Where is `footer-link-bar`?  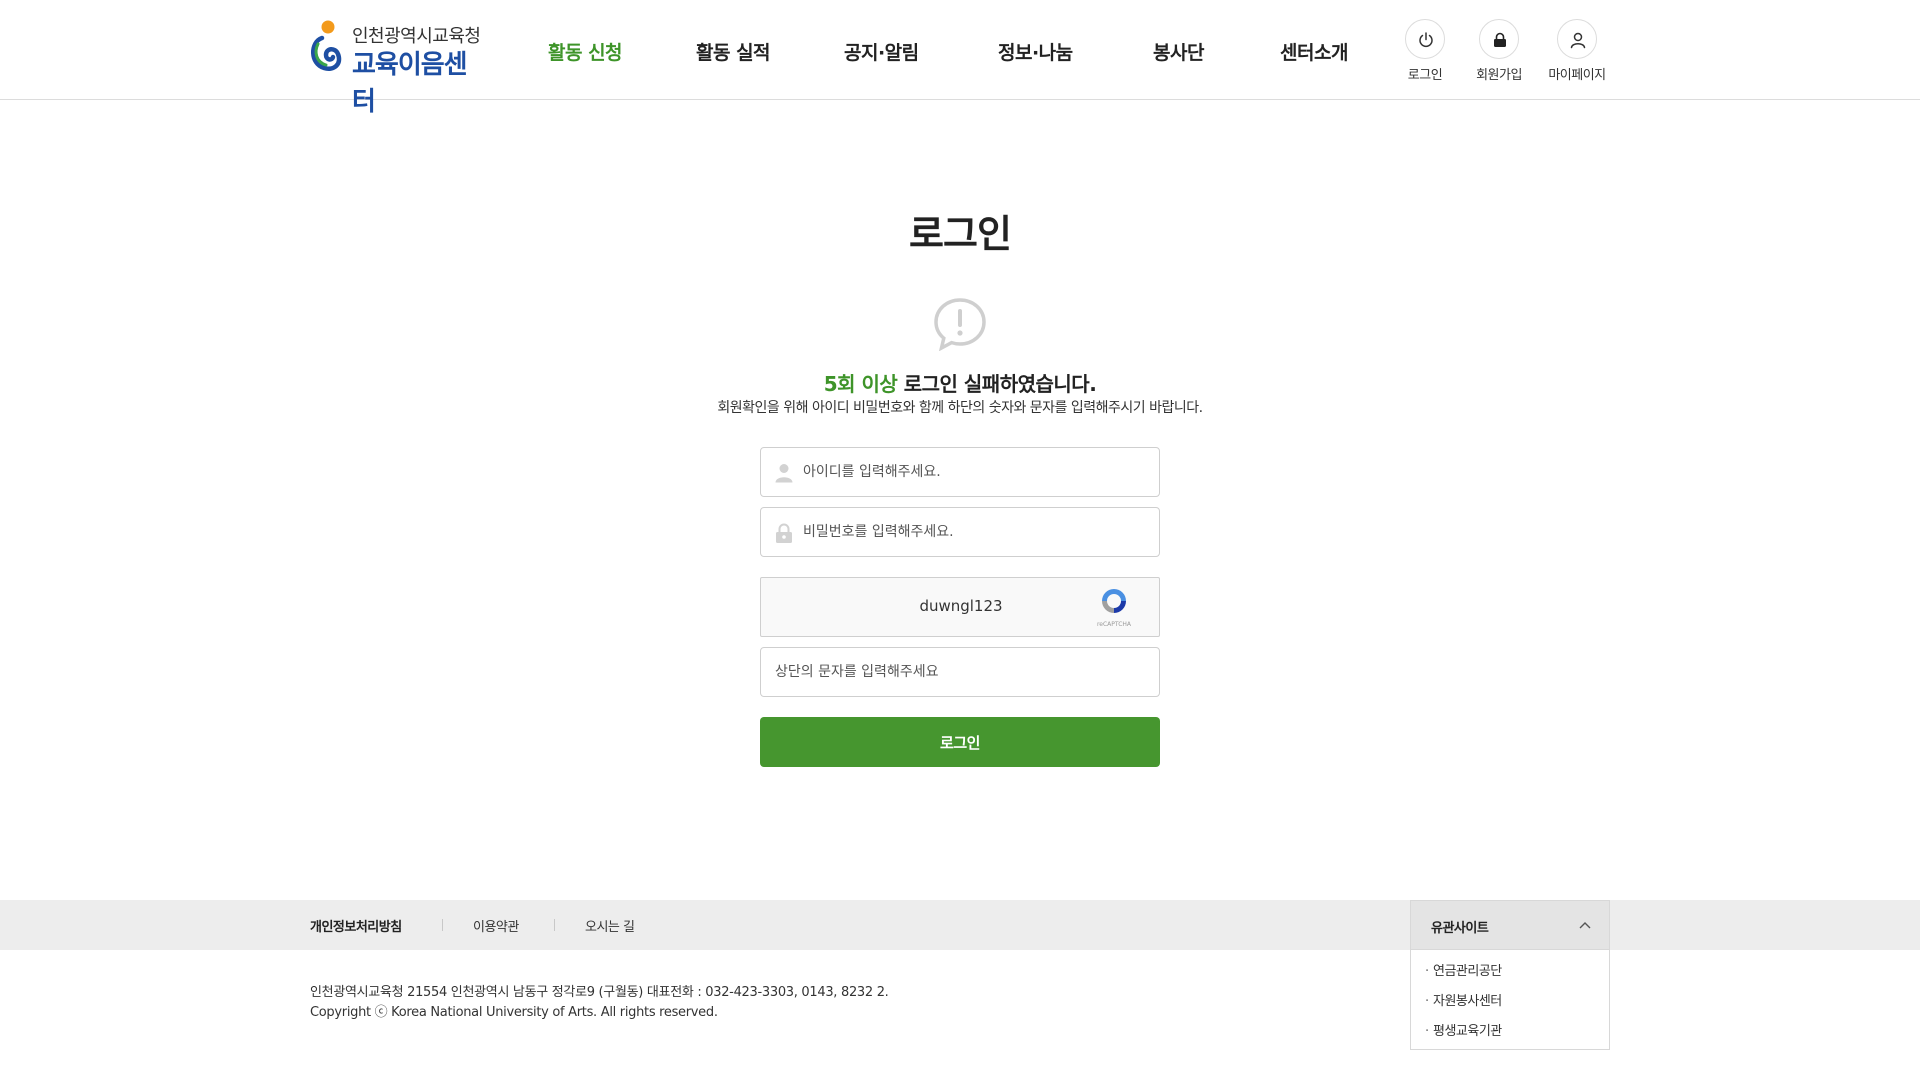 footer-link-bar is located at coordinates (960, 925).